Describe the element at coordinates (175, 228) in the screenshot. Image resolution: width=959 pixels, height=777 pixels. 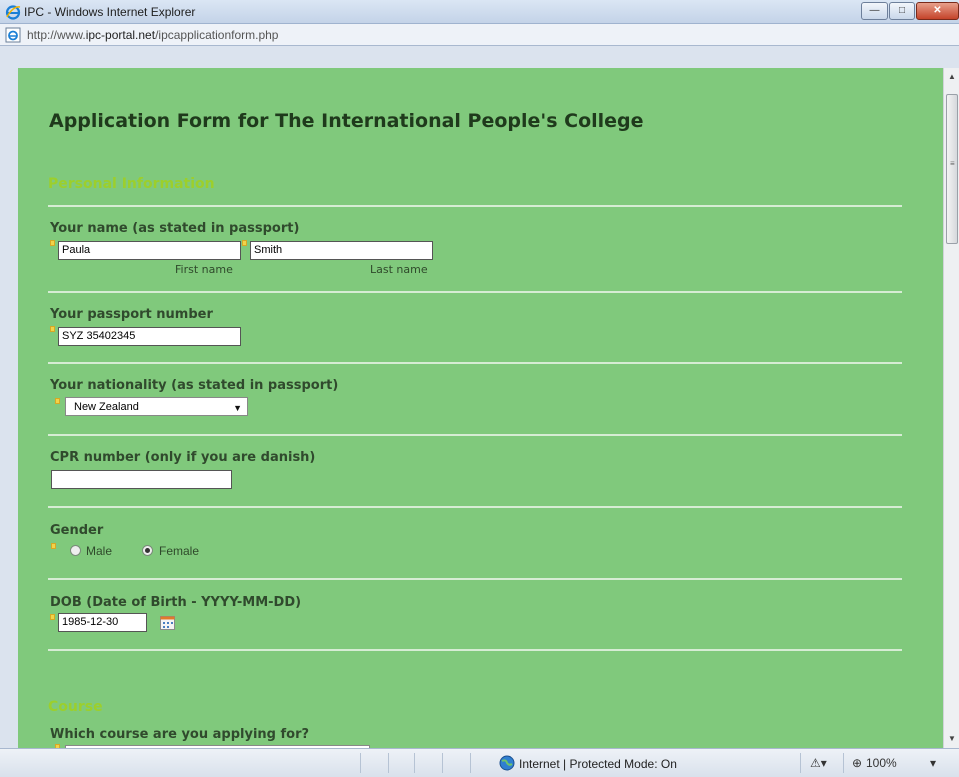
I see `name-label: Your name (as stated in passport)` at that location.